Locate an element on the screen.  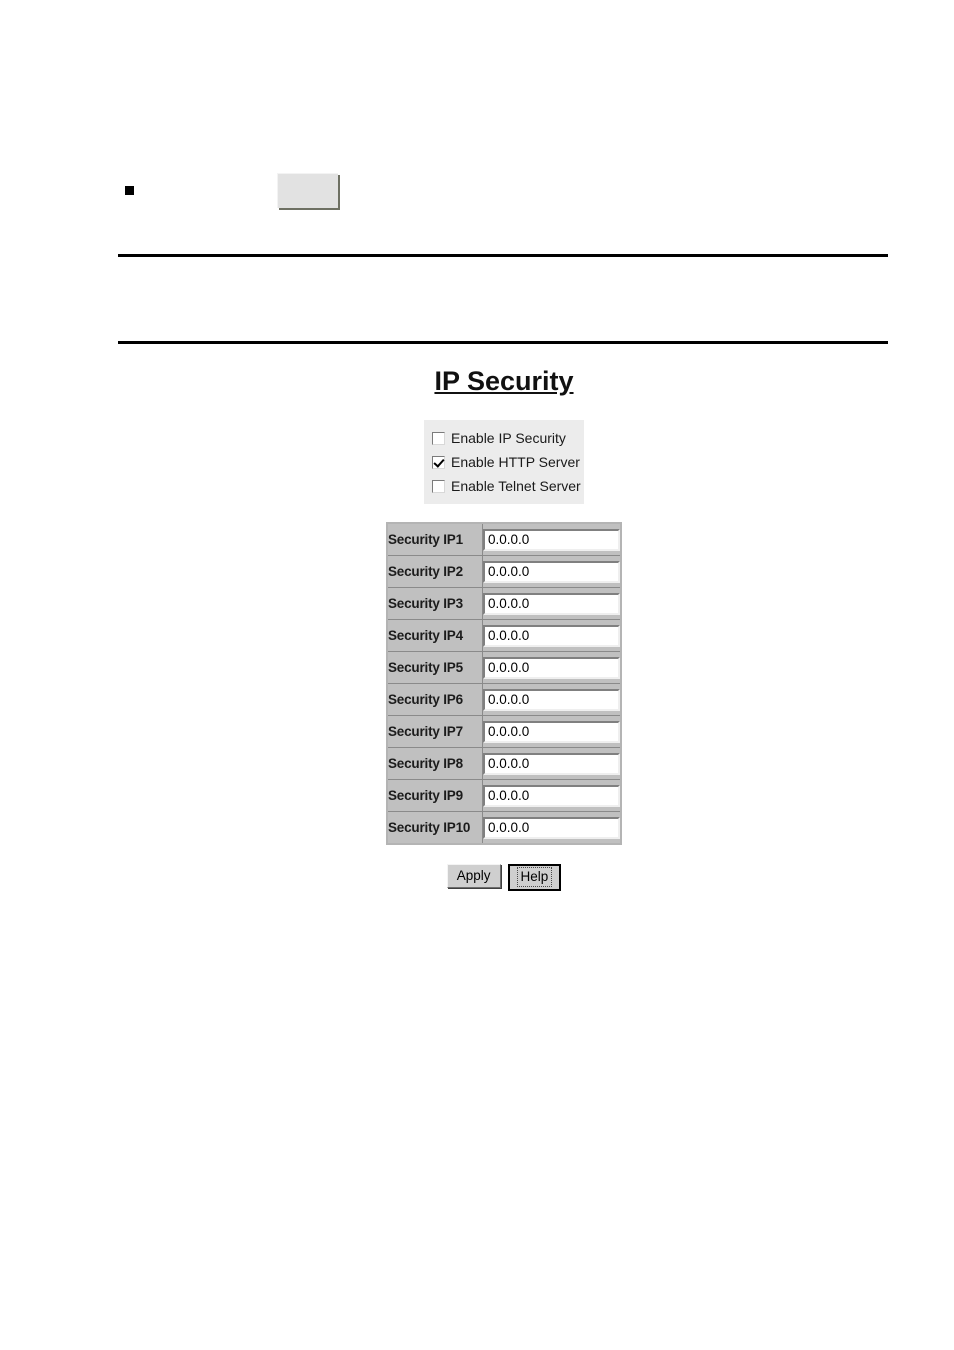
checkbox-row-ip-security: Enable IP Security is located at coordinates (505, 438).